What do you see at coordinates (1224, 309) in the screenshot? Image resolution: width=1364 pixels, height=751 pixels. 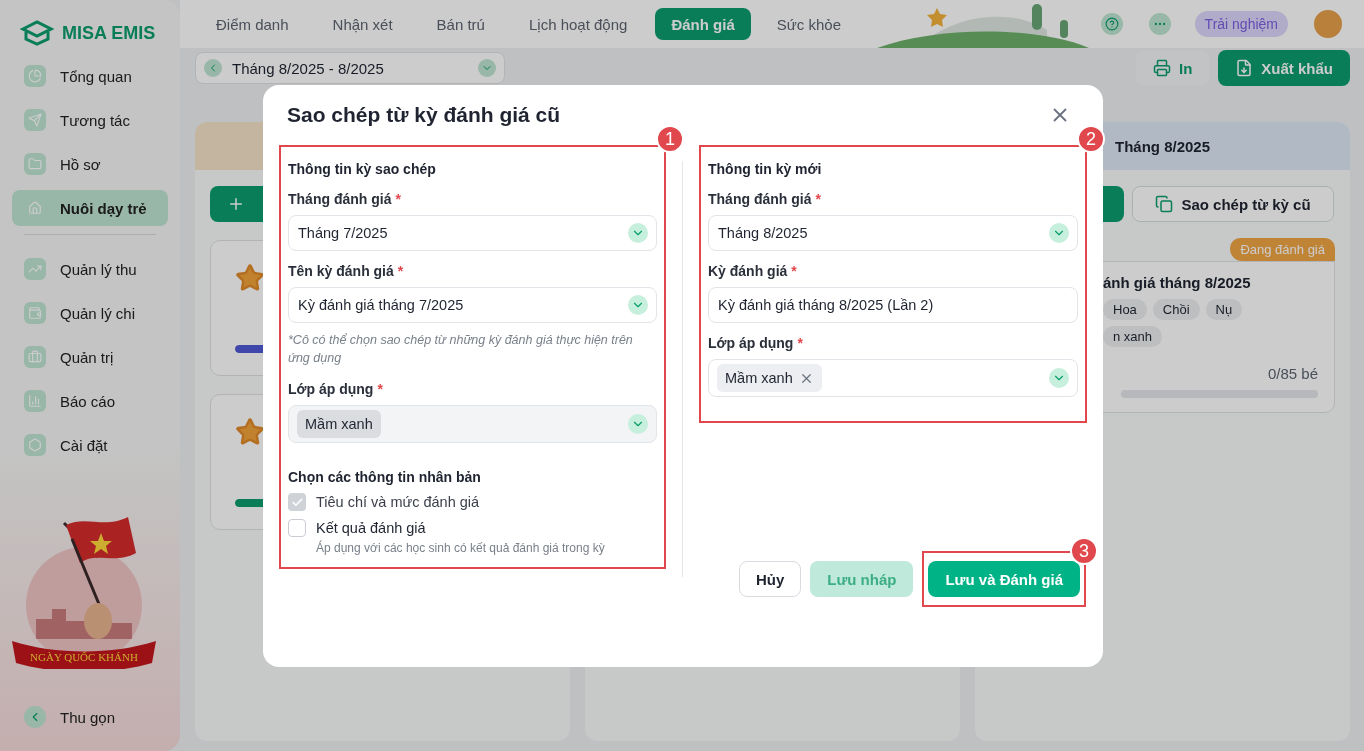 I see `class-tag: Nụ` at bounding box center [1224, 309].